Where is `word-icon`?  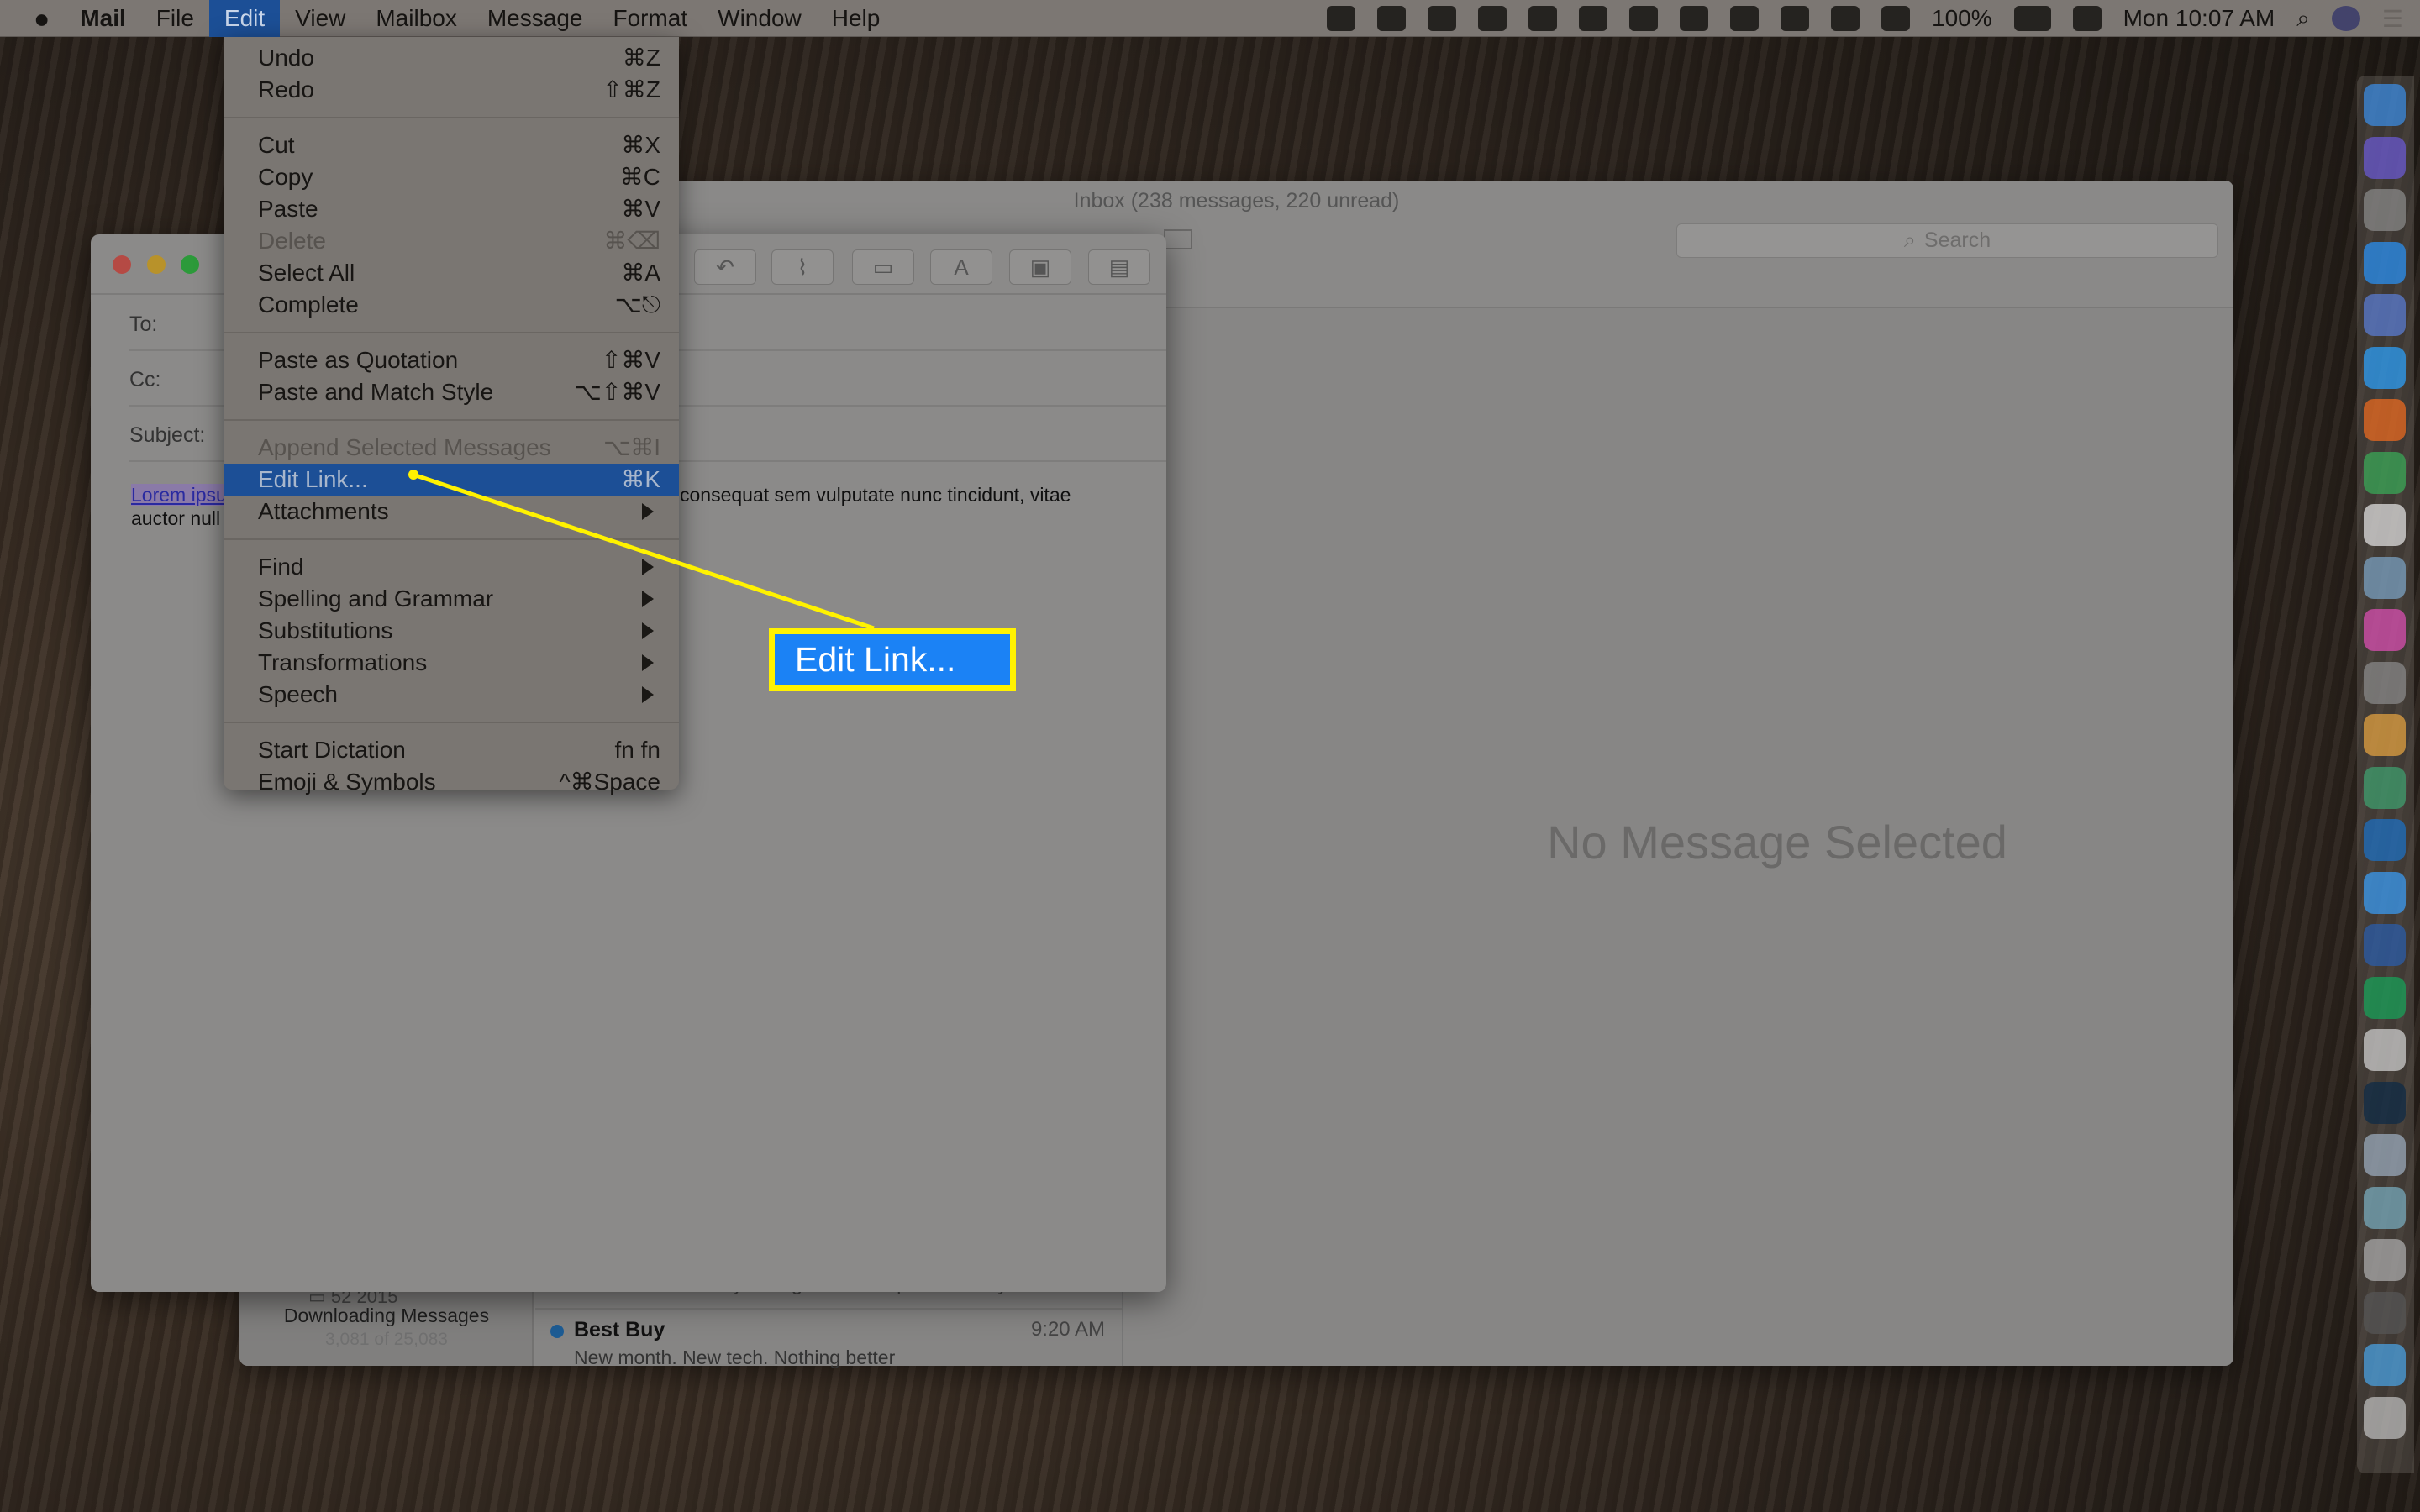 word-icon is located at coordinates (2385, 945).